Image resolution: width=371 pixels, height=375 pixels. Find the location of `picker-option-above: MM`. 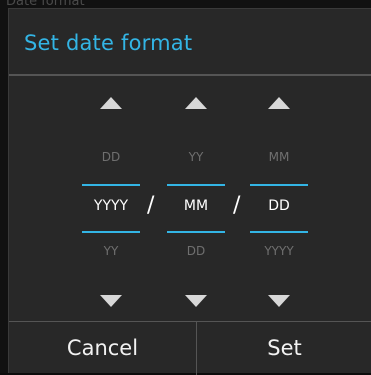

picker-option-above: MM is located at coordinates (279, 157).